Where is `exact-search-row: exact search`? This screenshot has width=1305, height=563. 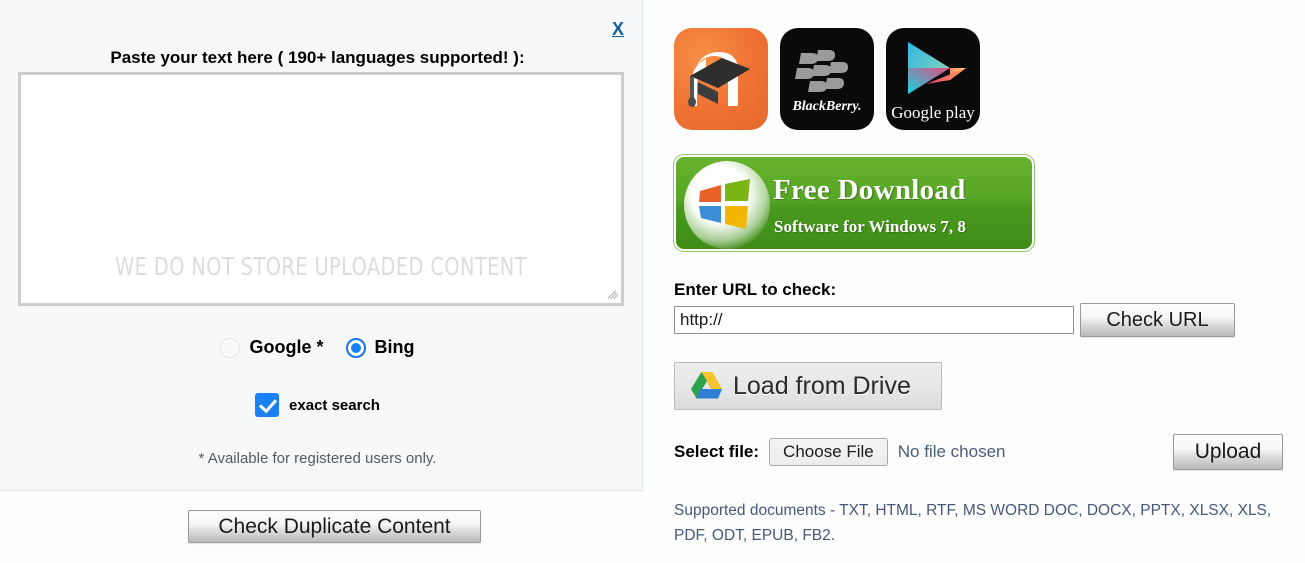 exact-search-row: exact search is located at coordinates (321, 405).